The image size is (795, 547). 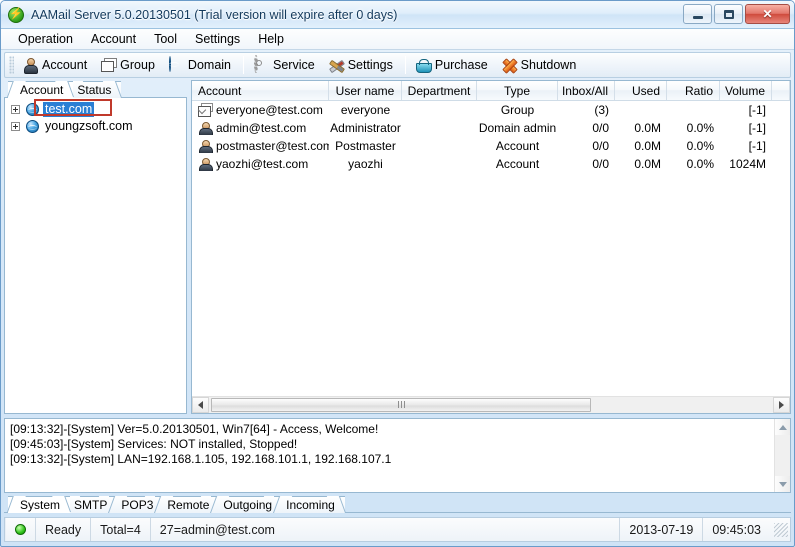 I want to click on toolbar-service-button: Service, so click(x=285, y=65).